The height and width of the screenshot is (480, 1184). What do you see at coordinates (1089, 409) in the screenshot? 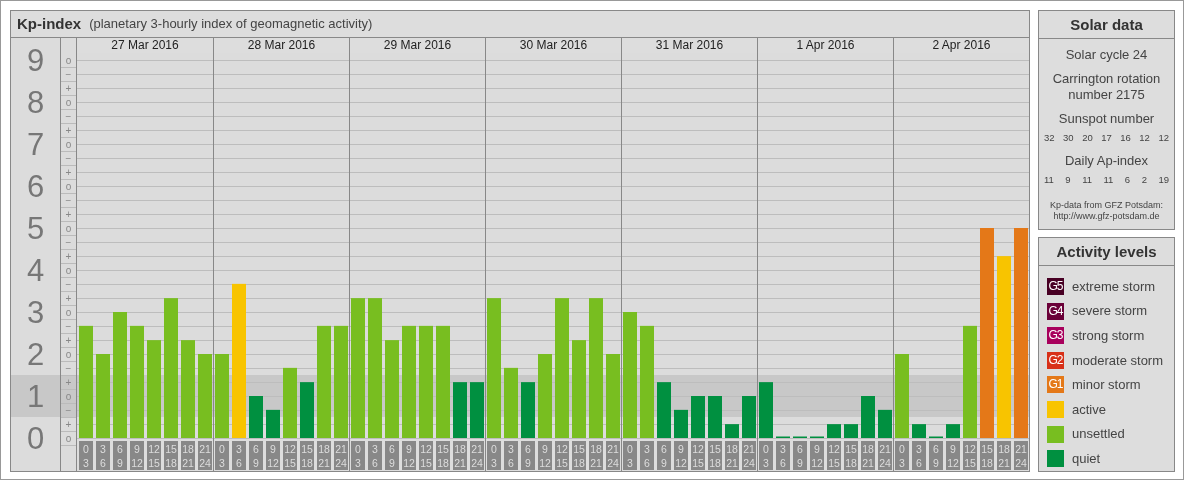
I see `level-label: active` at bounding box center [1089, 409].